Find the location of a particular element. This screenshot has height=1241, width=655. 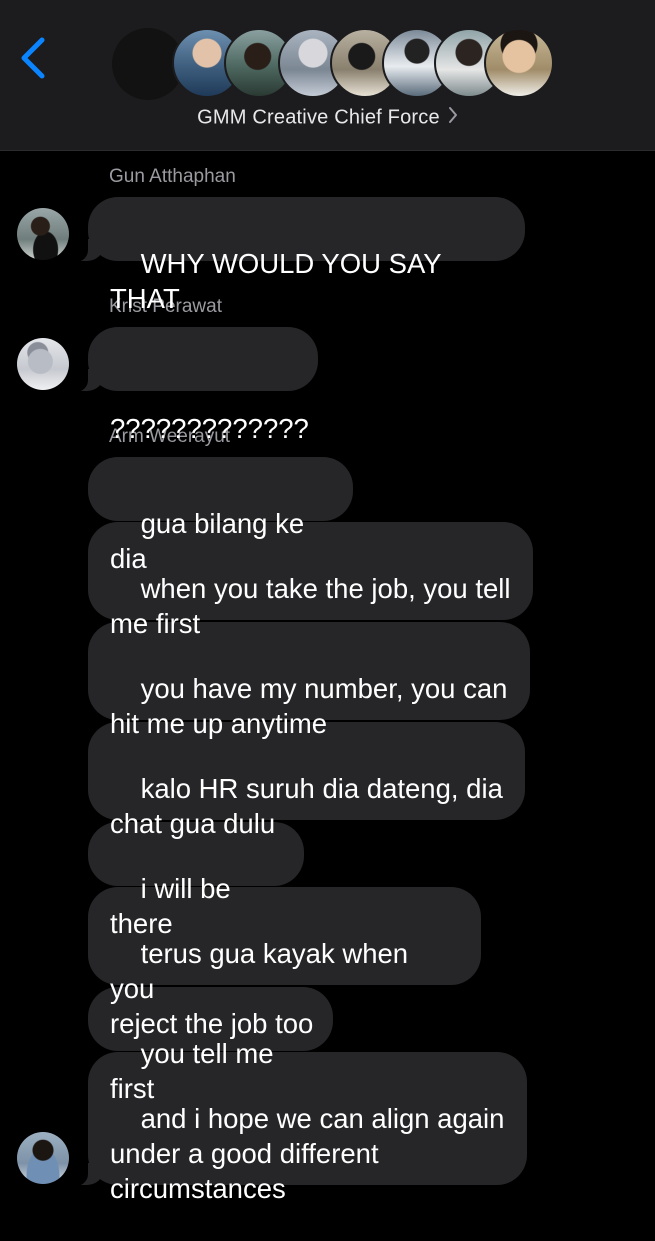

message-bubble: gua bilang ke dia is located at coordinates (220, 515).